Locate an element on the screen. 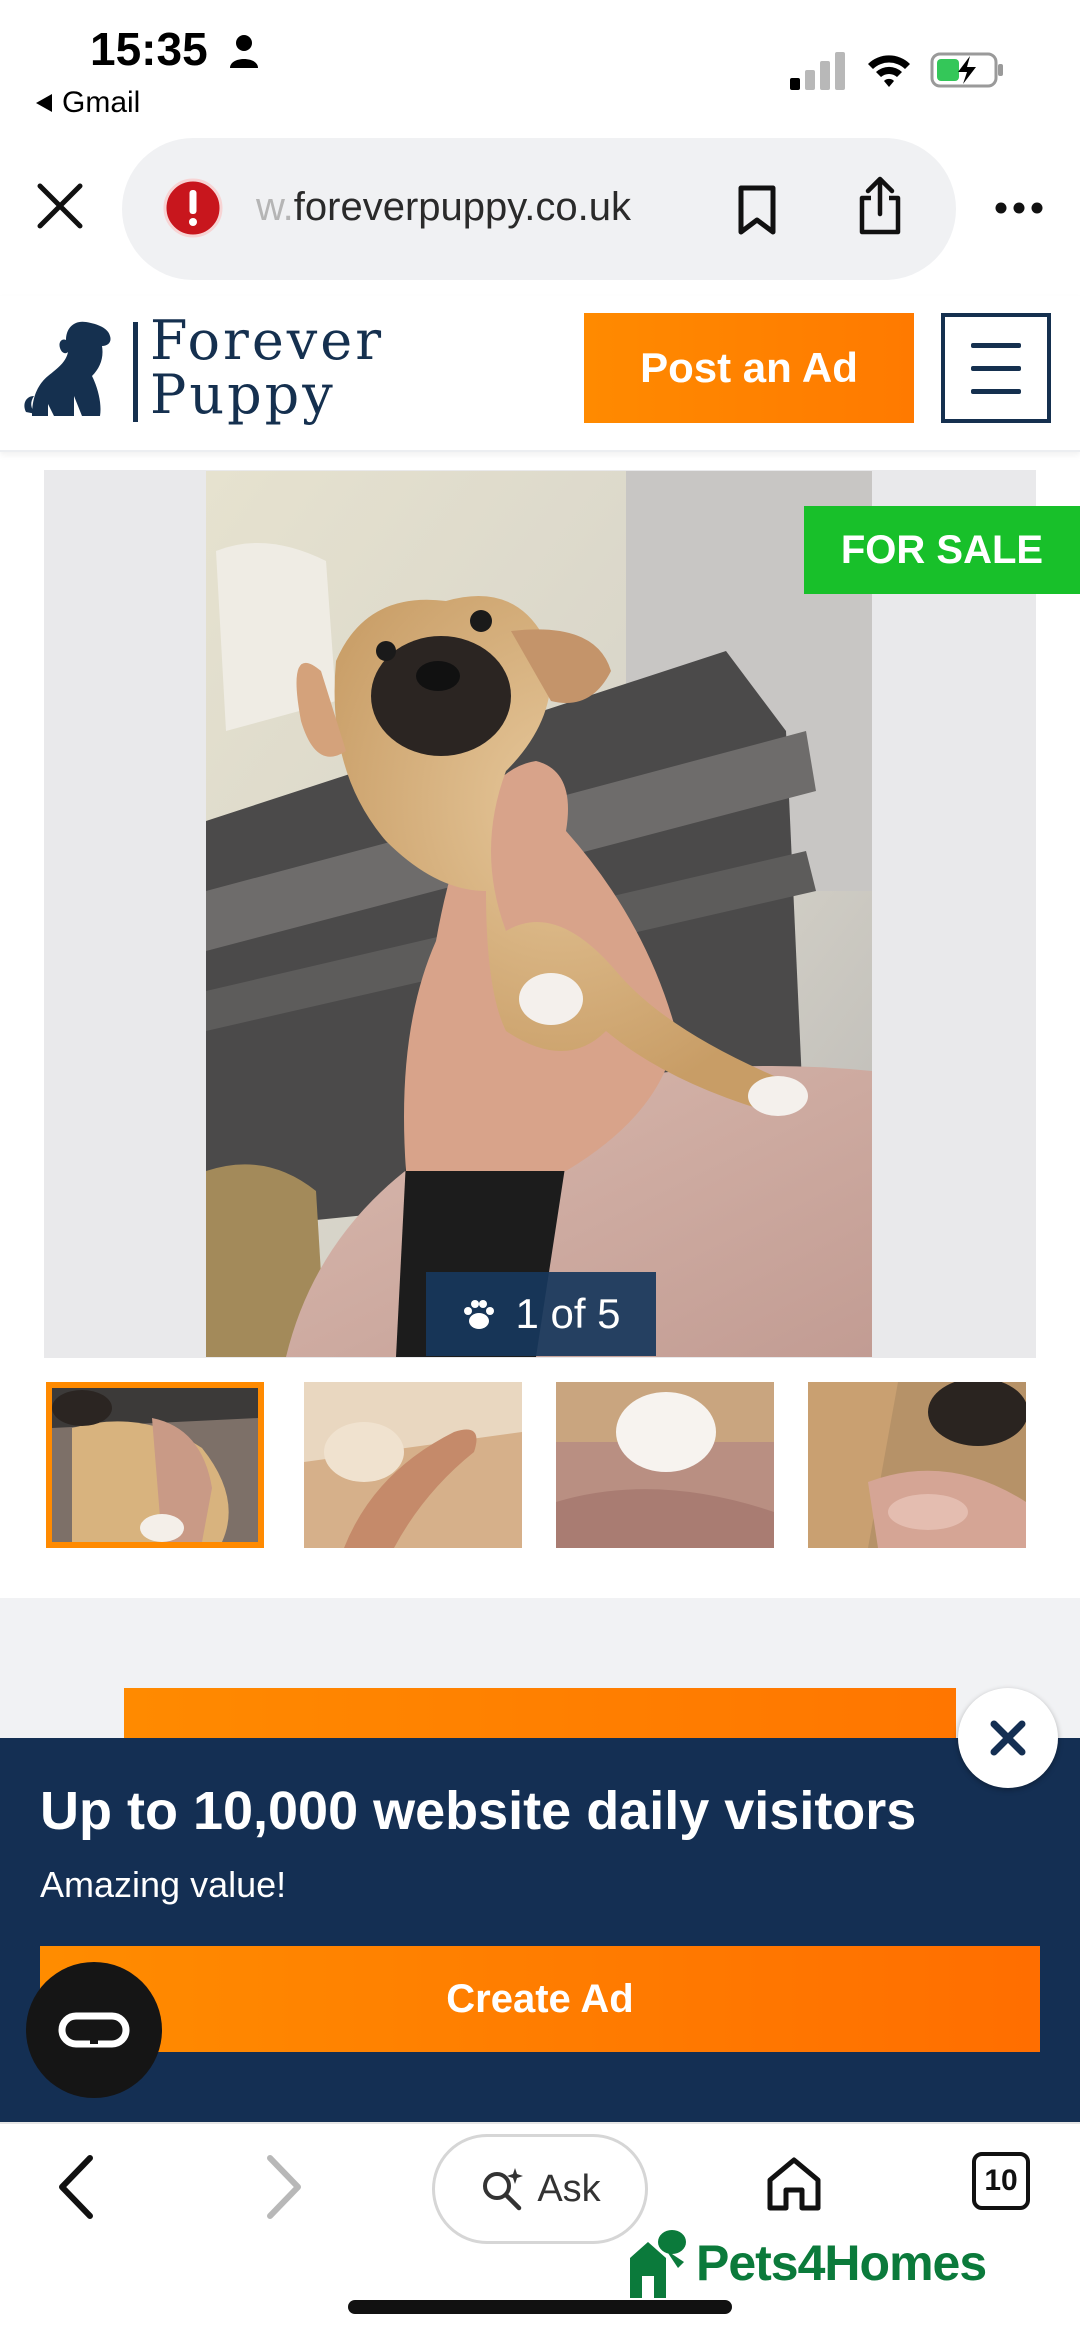 This screenshot has height=2338, width=1080. back-to-app-link: Gmail is located at coordinates (87, 103).